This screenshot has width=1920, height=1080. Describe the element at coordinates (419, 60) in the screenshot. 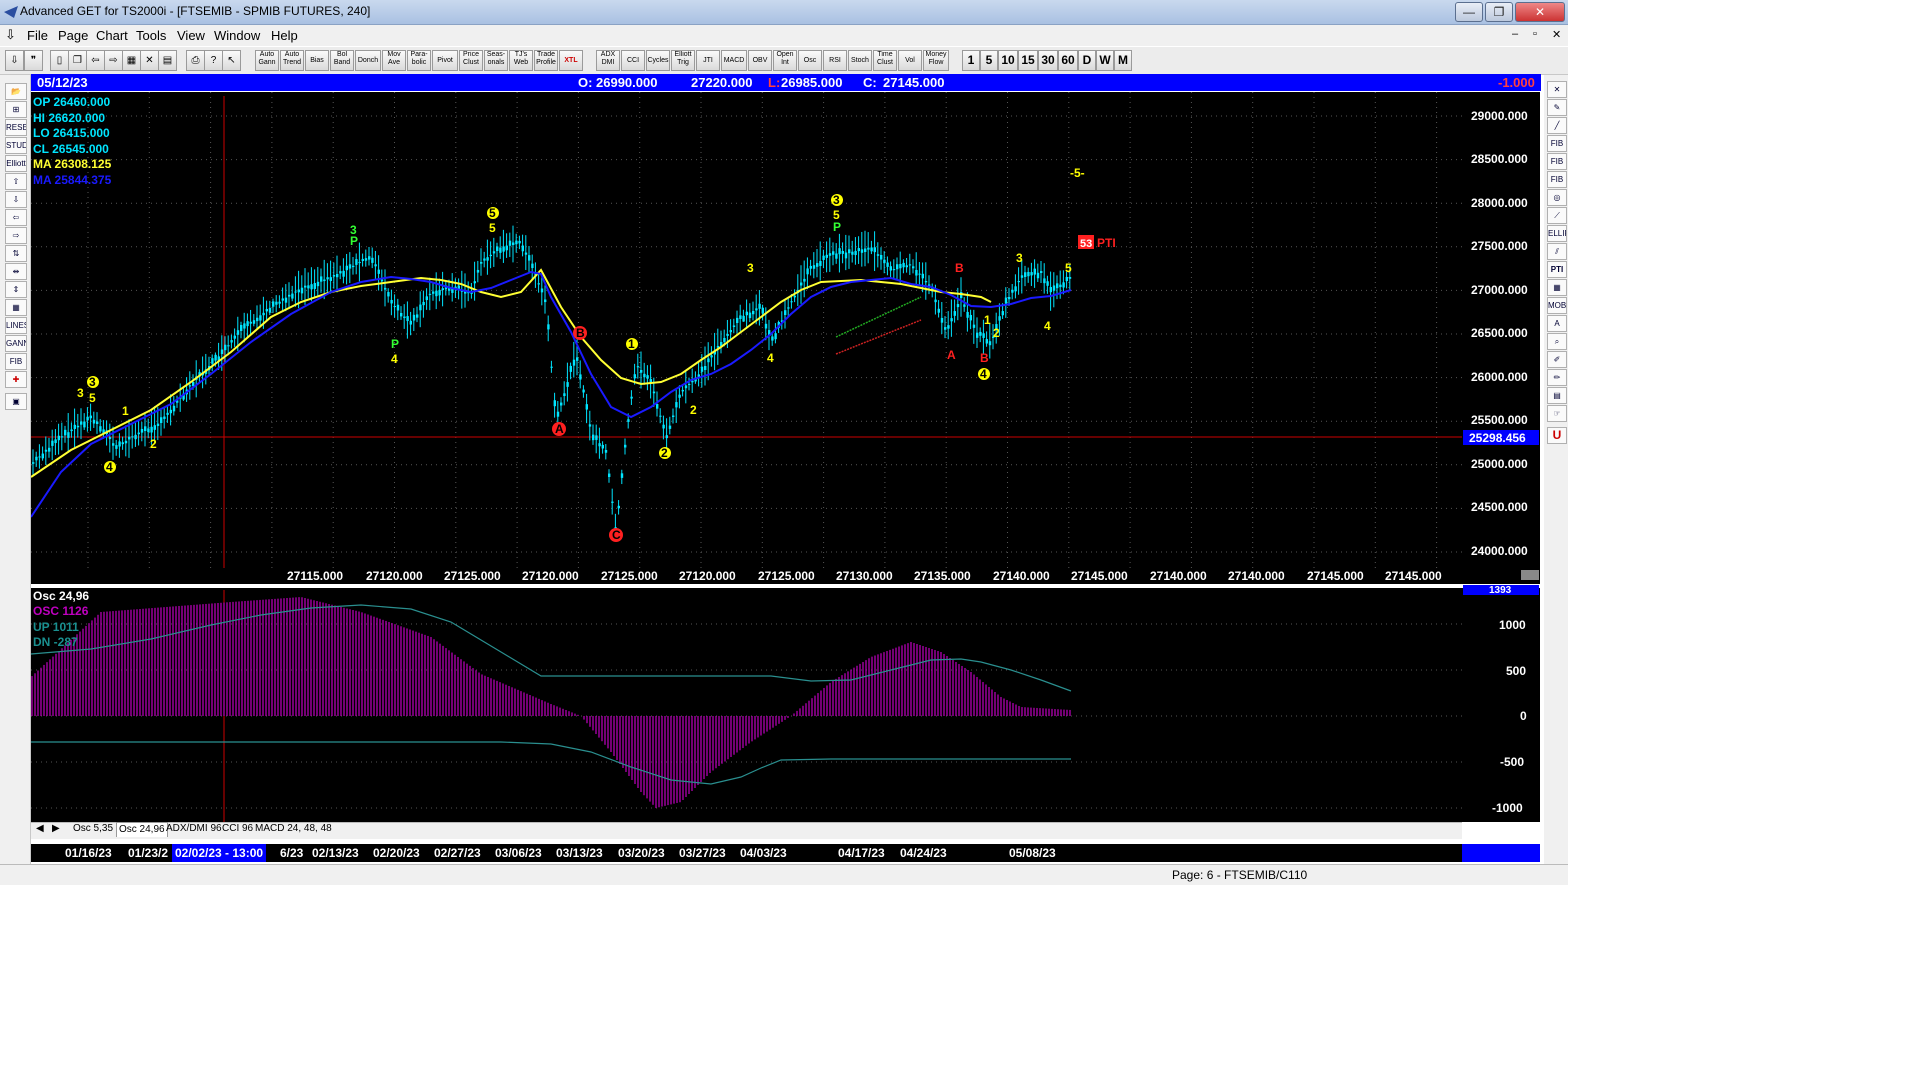

I see `tool-parabolic: Para- bolic` at that location.